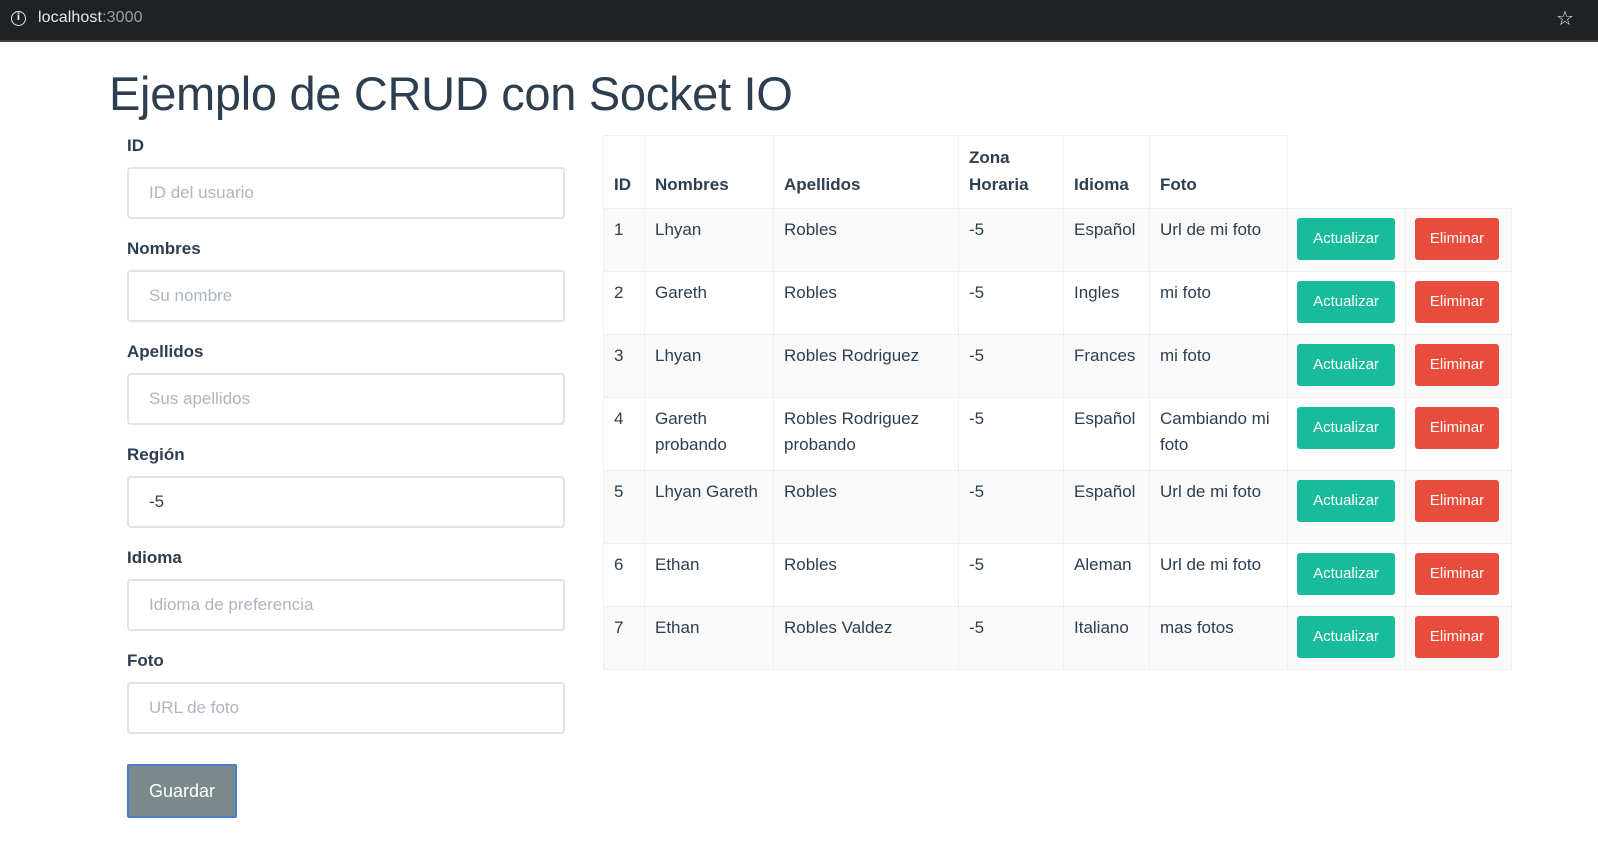  I want to click on field-foto: Foto, so click(346, 699).